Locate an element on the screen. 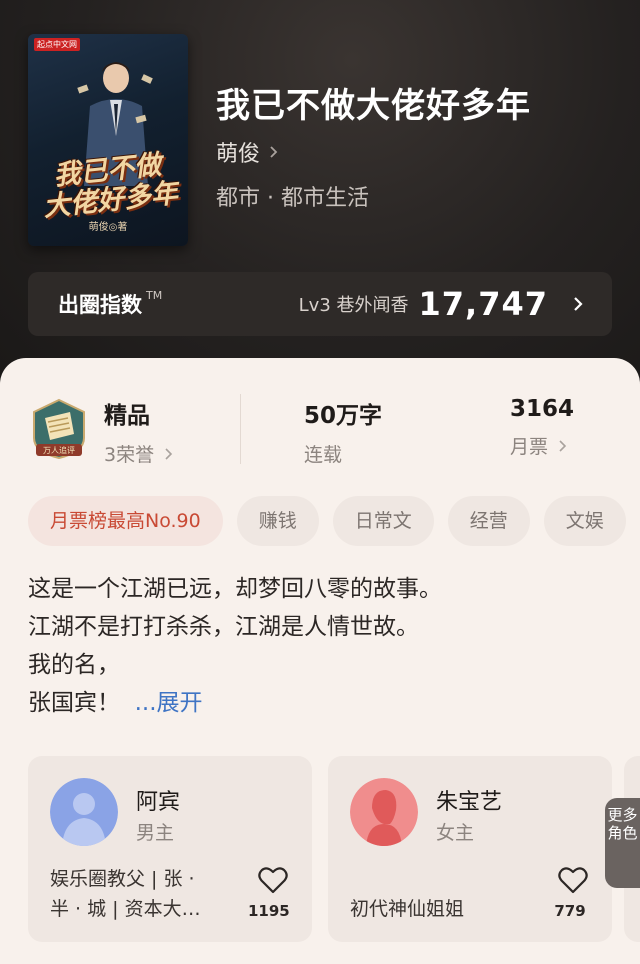 The image size is (640, 964). tag-item: 文娱 is located at coordinates (584, 521).